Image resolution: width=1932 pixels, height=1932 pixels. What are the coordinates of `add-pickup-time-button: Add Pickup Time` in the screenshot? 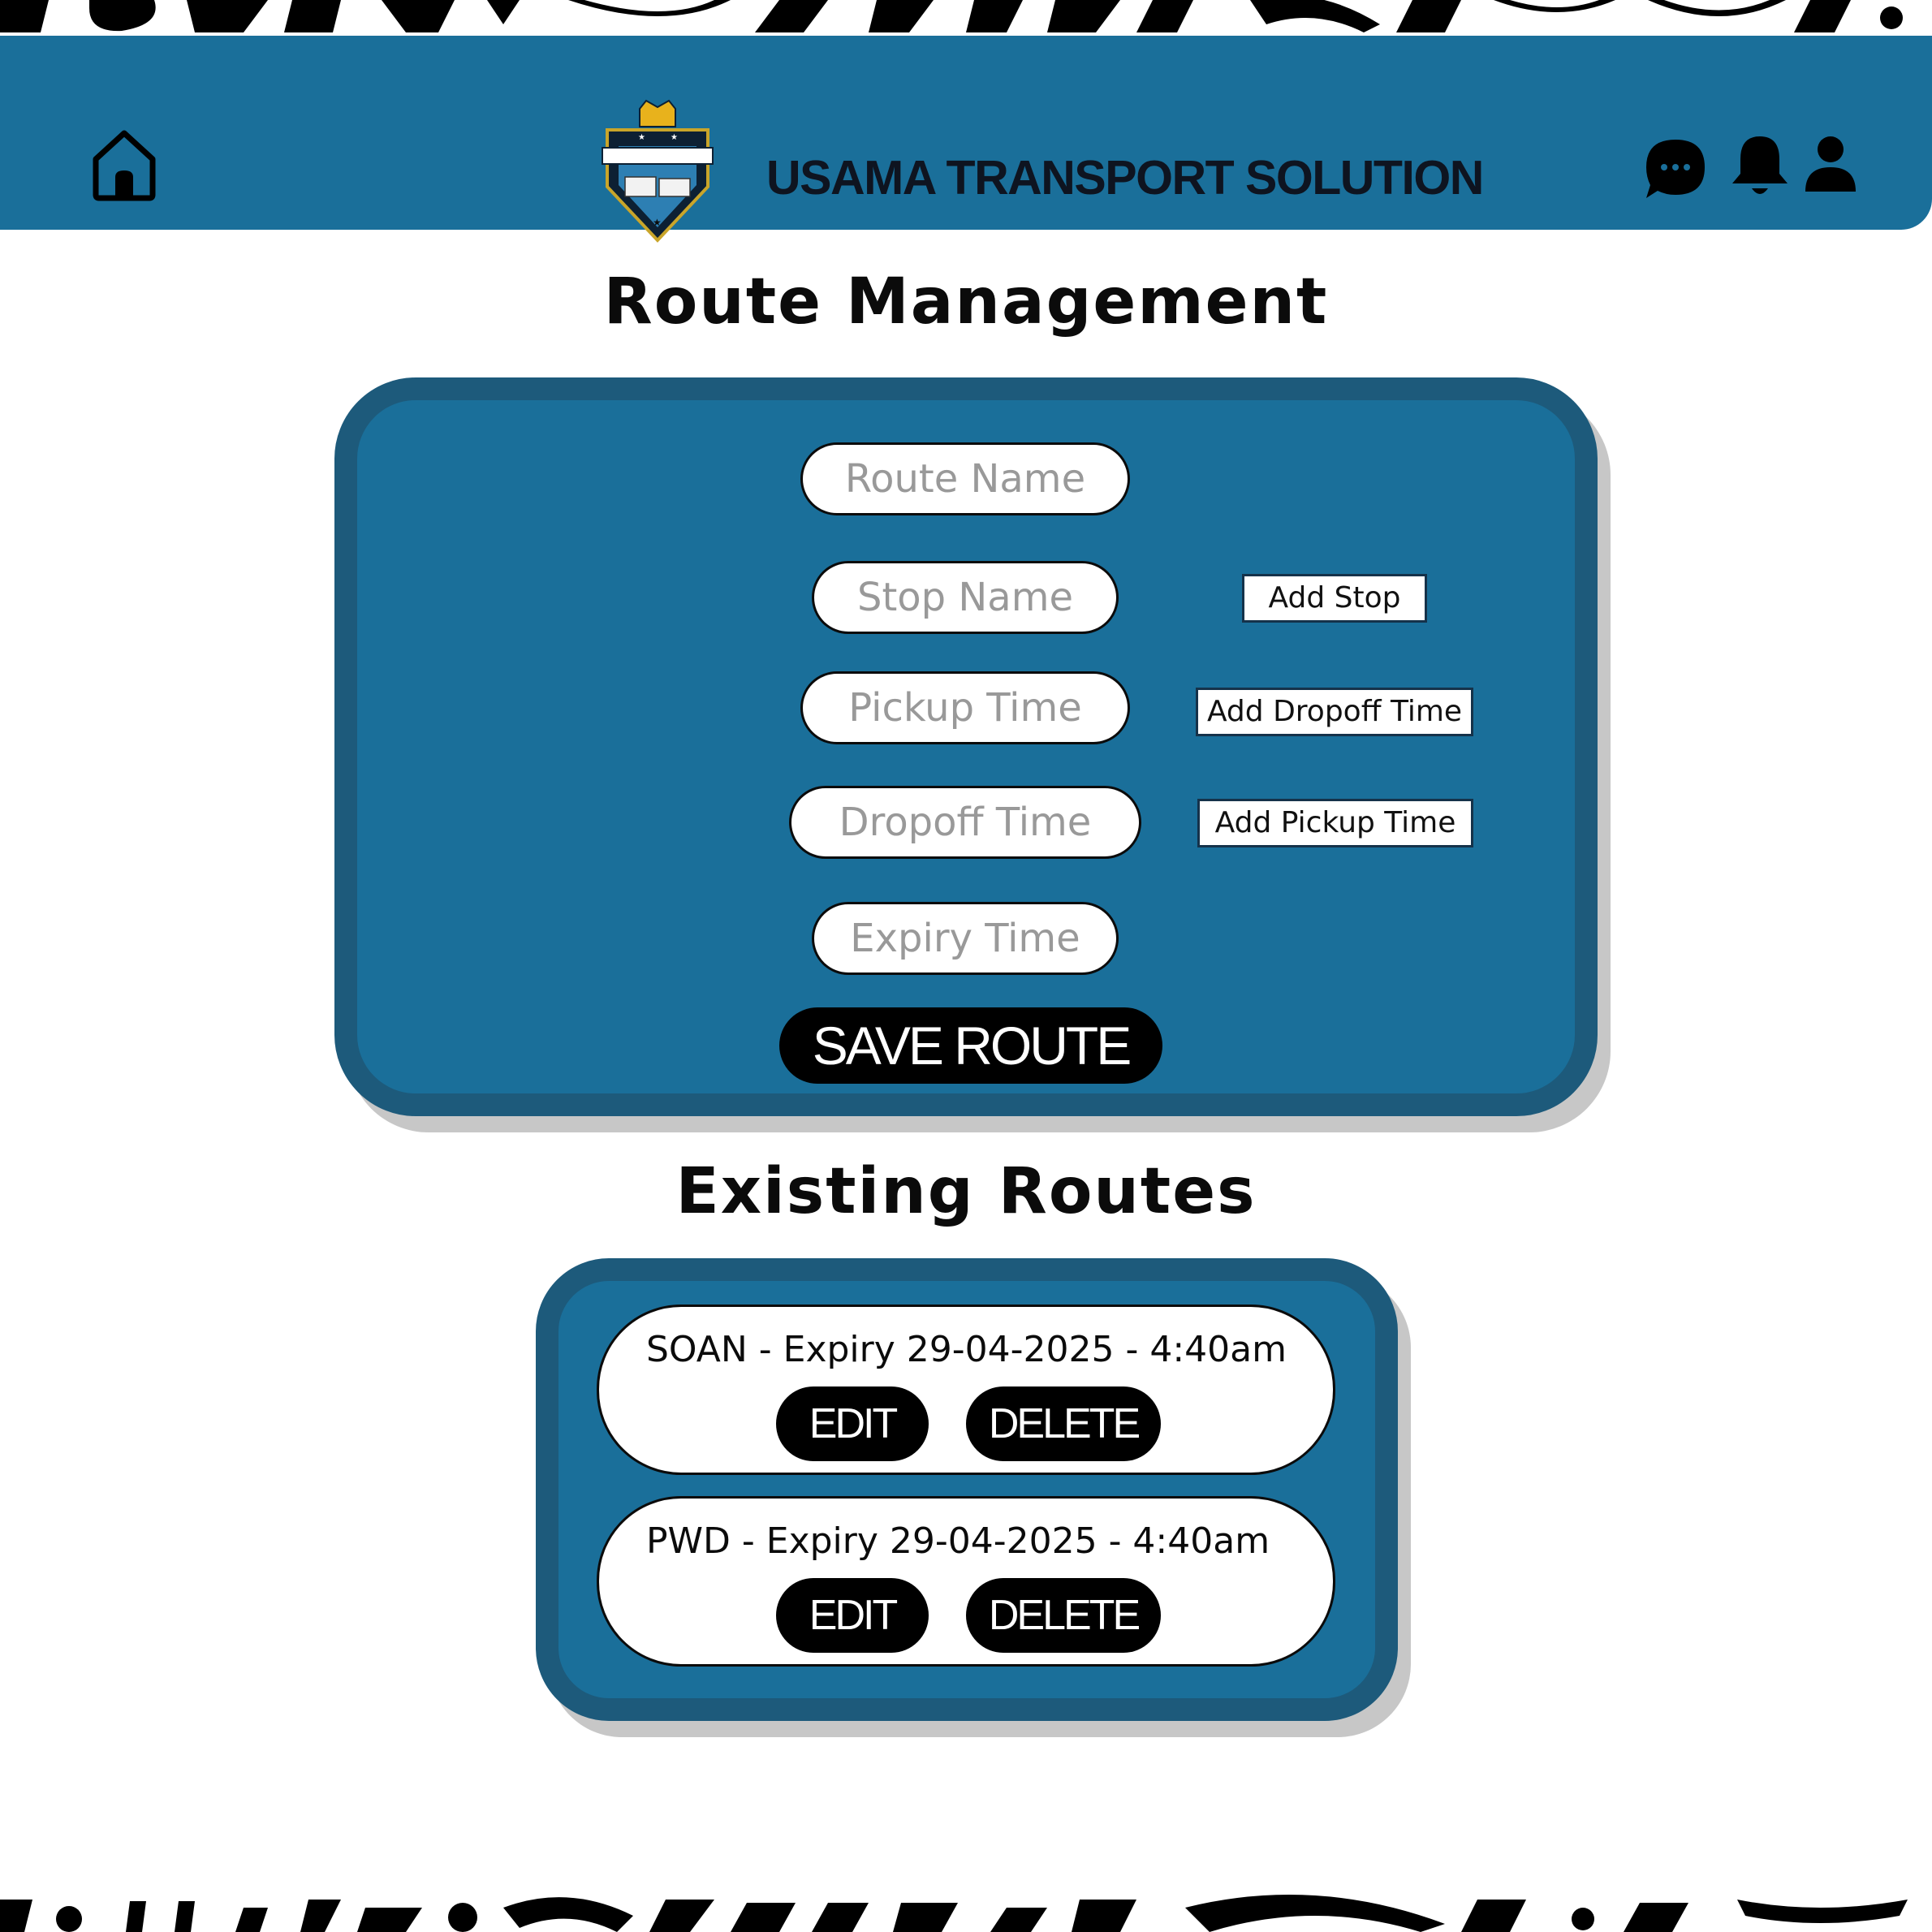 It's located at (1335, 823).